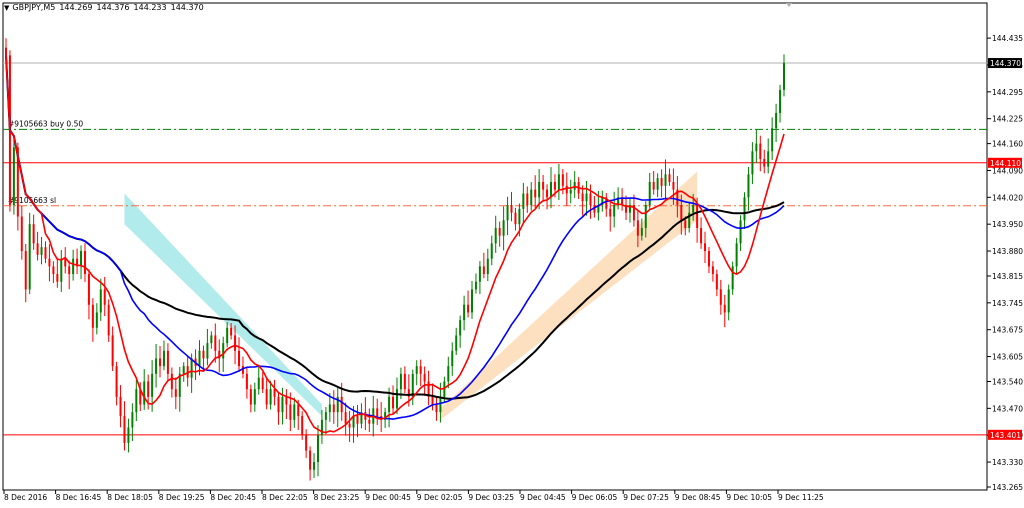 This screenshot has width=1024, height=508. What do you see at coordinates (45, 123) in the screenshot?
I see `buy-order-line-label: #9105663 buy 0.50` at bounding box center [45, 123].